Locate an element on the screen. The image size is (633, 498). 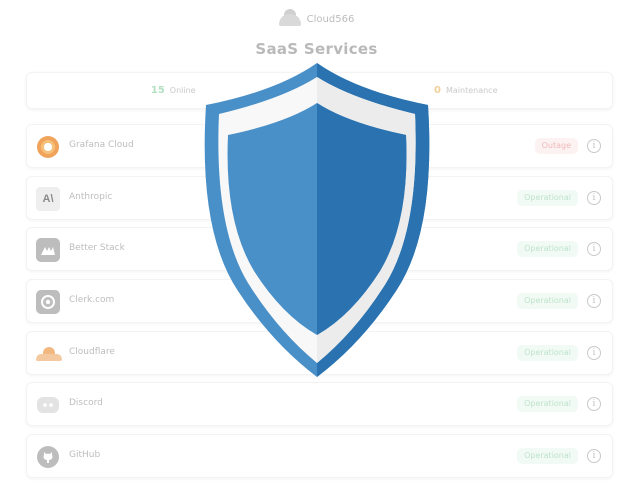
better-stack-icon is located at coordinates (48, 250).